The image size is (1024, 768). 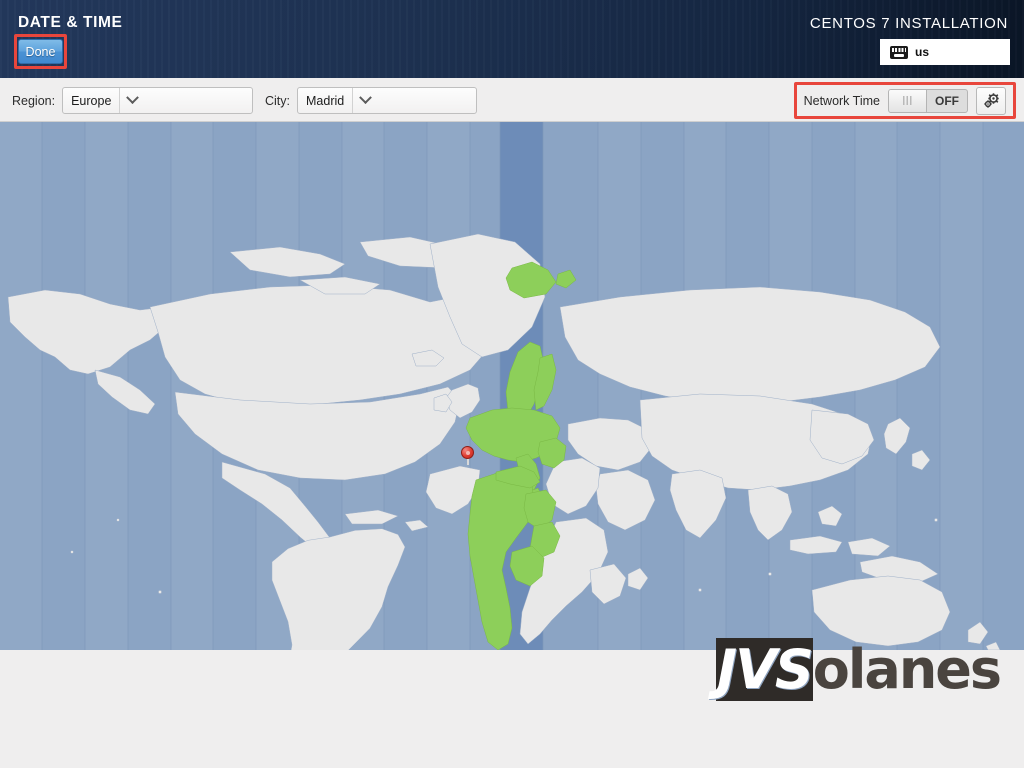 I want to click on city-group: City: Madrid, so click(x=371, y=100).